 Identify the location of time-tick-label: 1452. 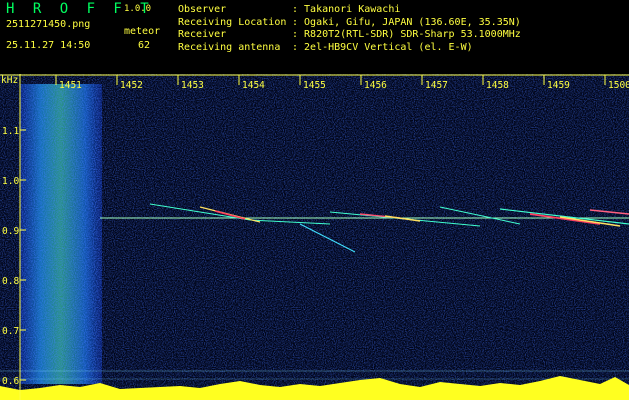
(131, 85).